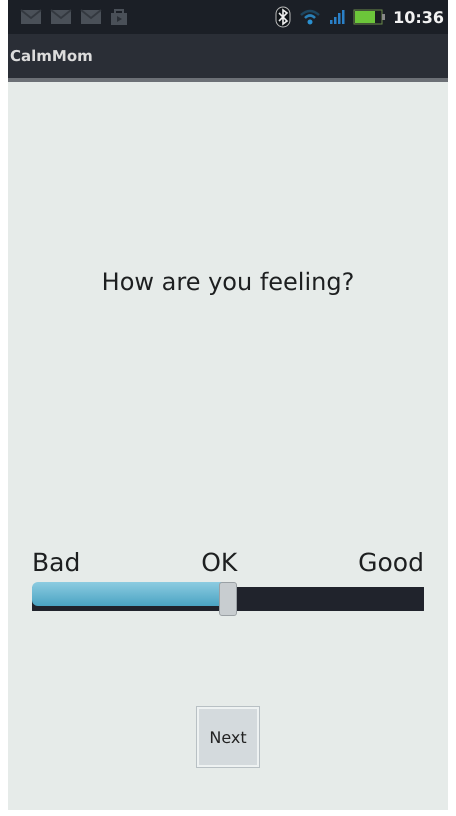 Image resolution: width=456 pixels, height=816 pixels. I want to click on slider-track, so click(228, 599).